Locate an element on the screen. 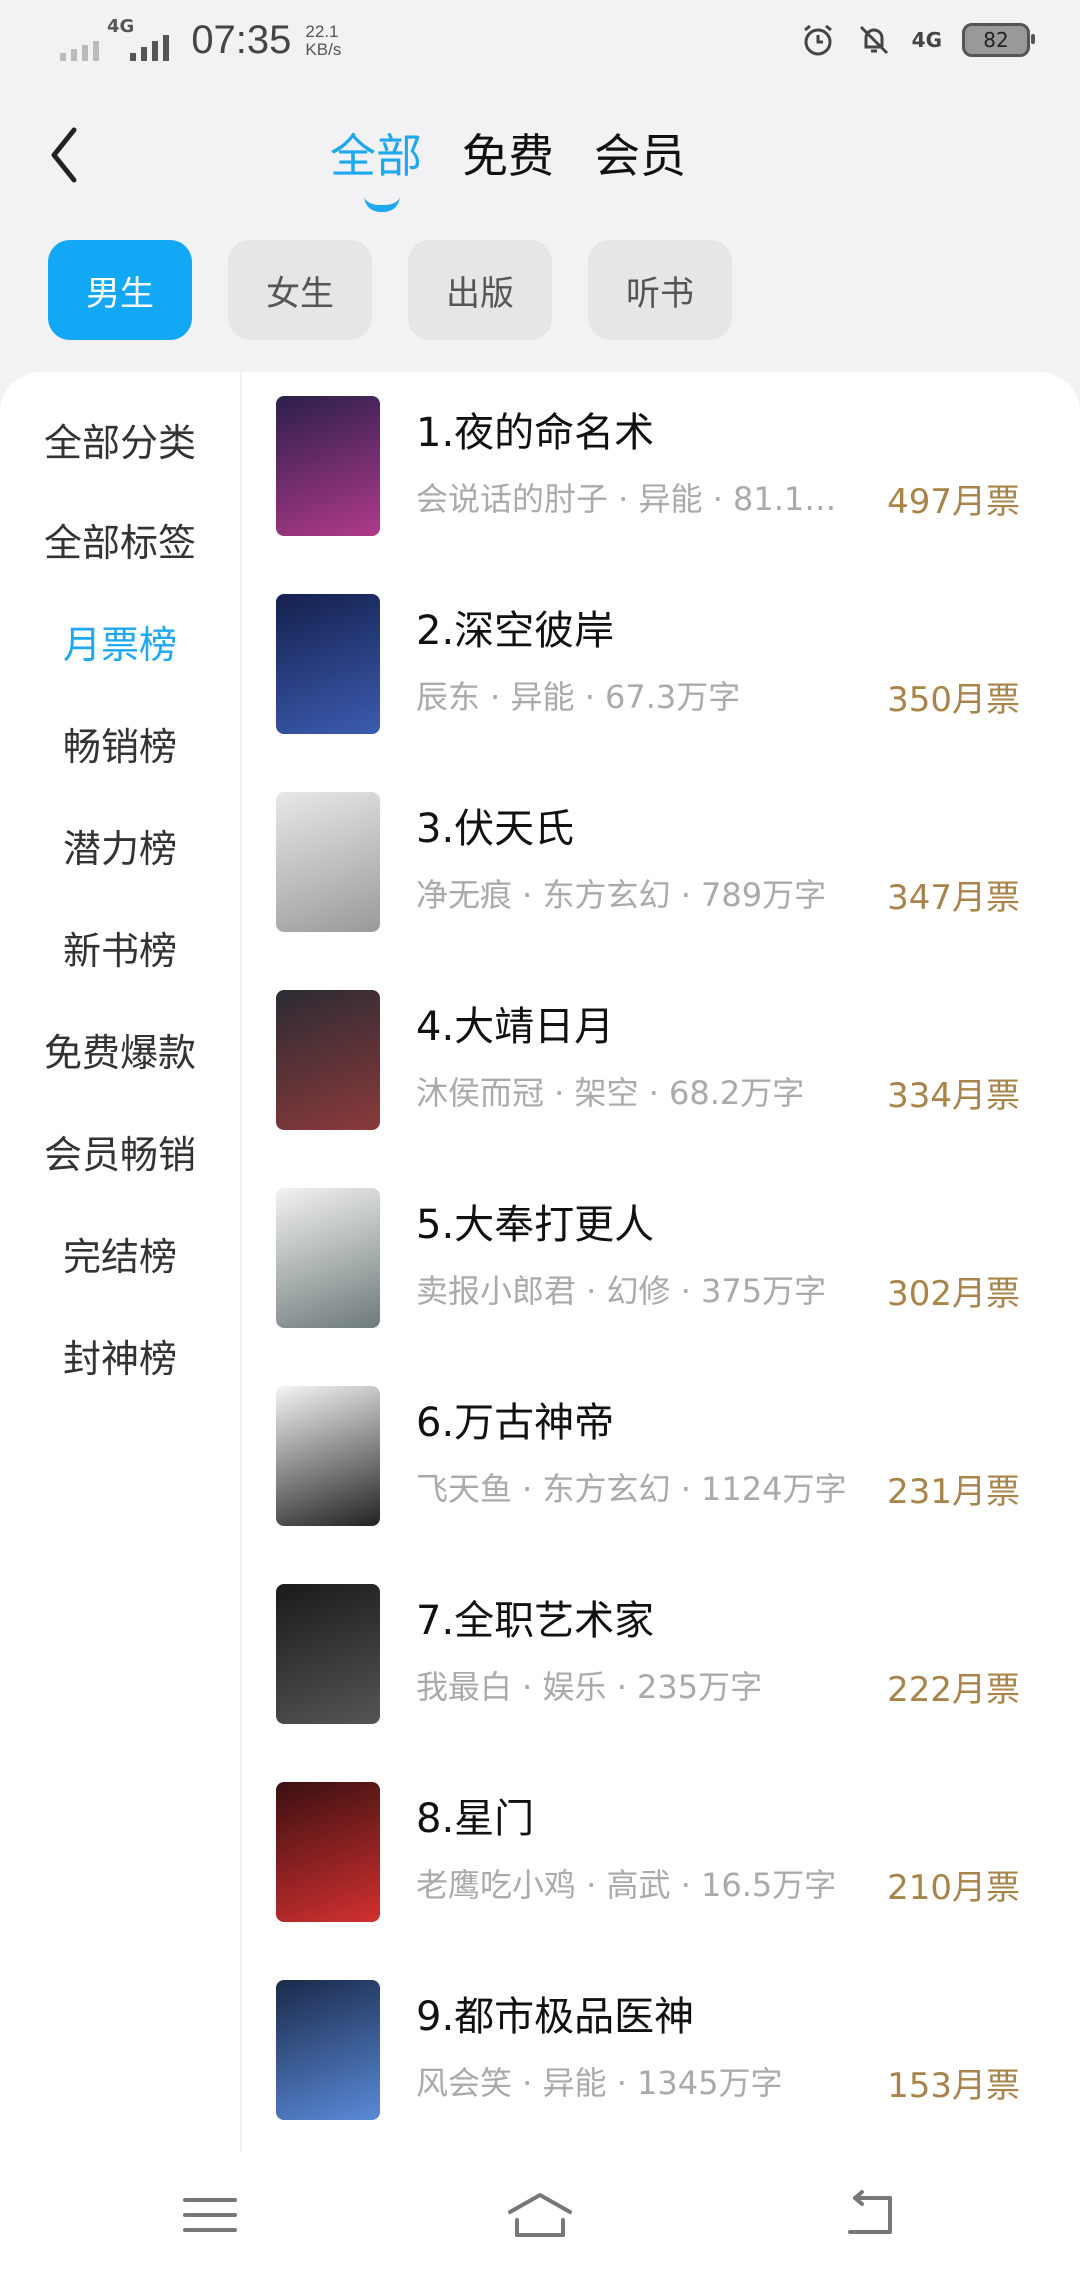 This screenshot has width=1080, height=2280. book-meta: 辰东 · 异能 · 67.3万字 is located at coordinates (578, 697).